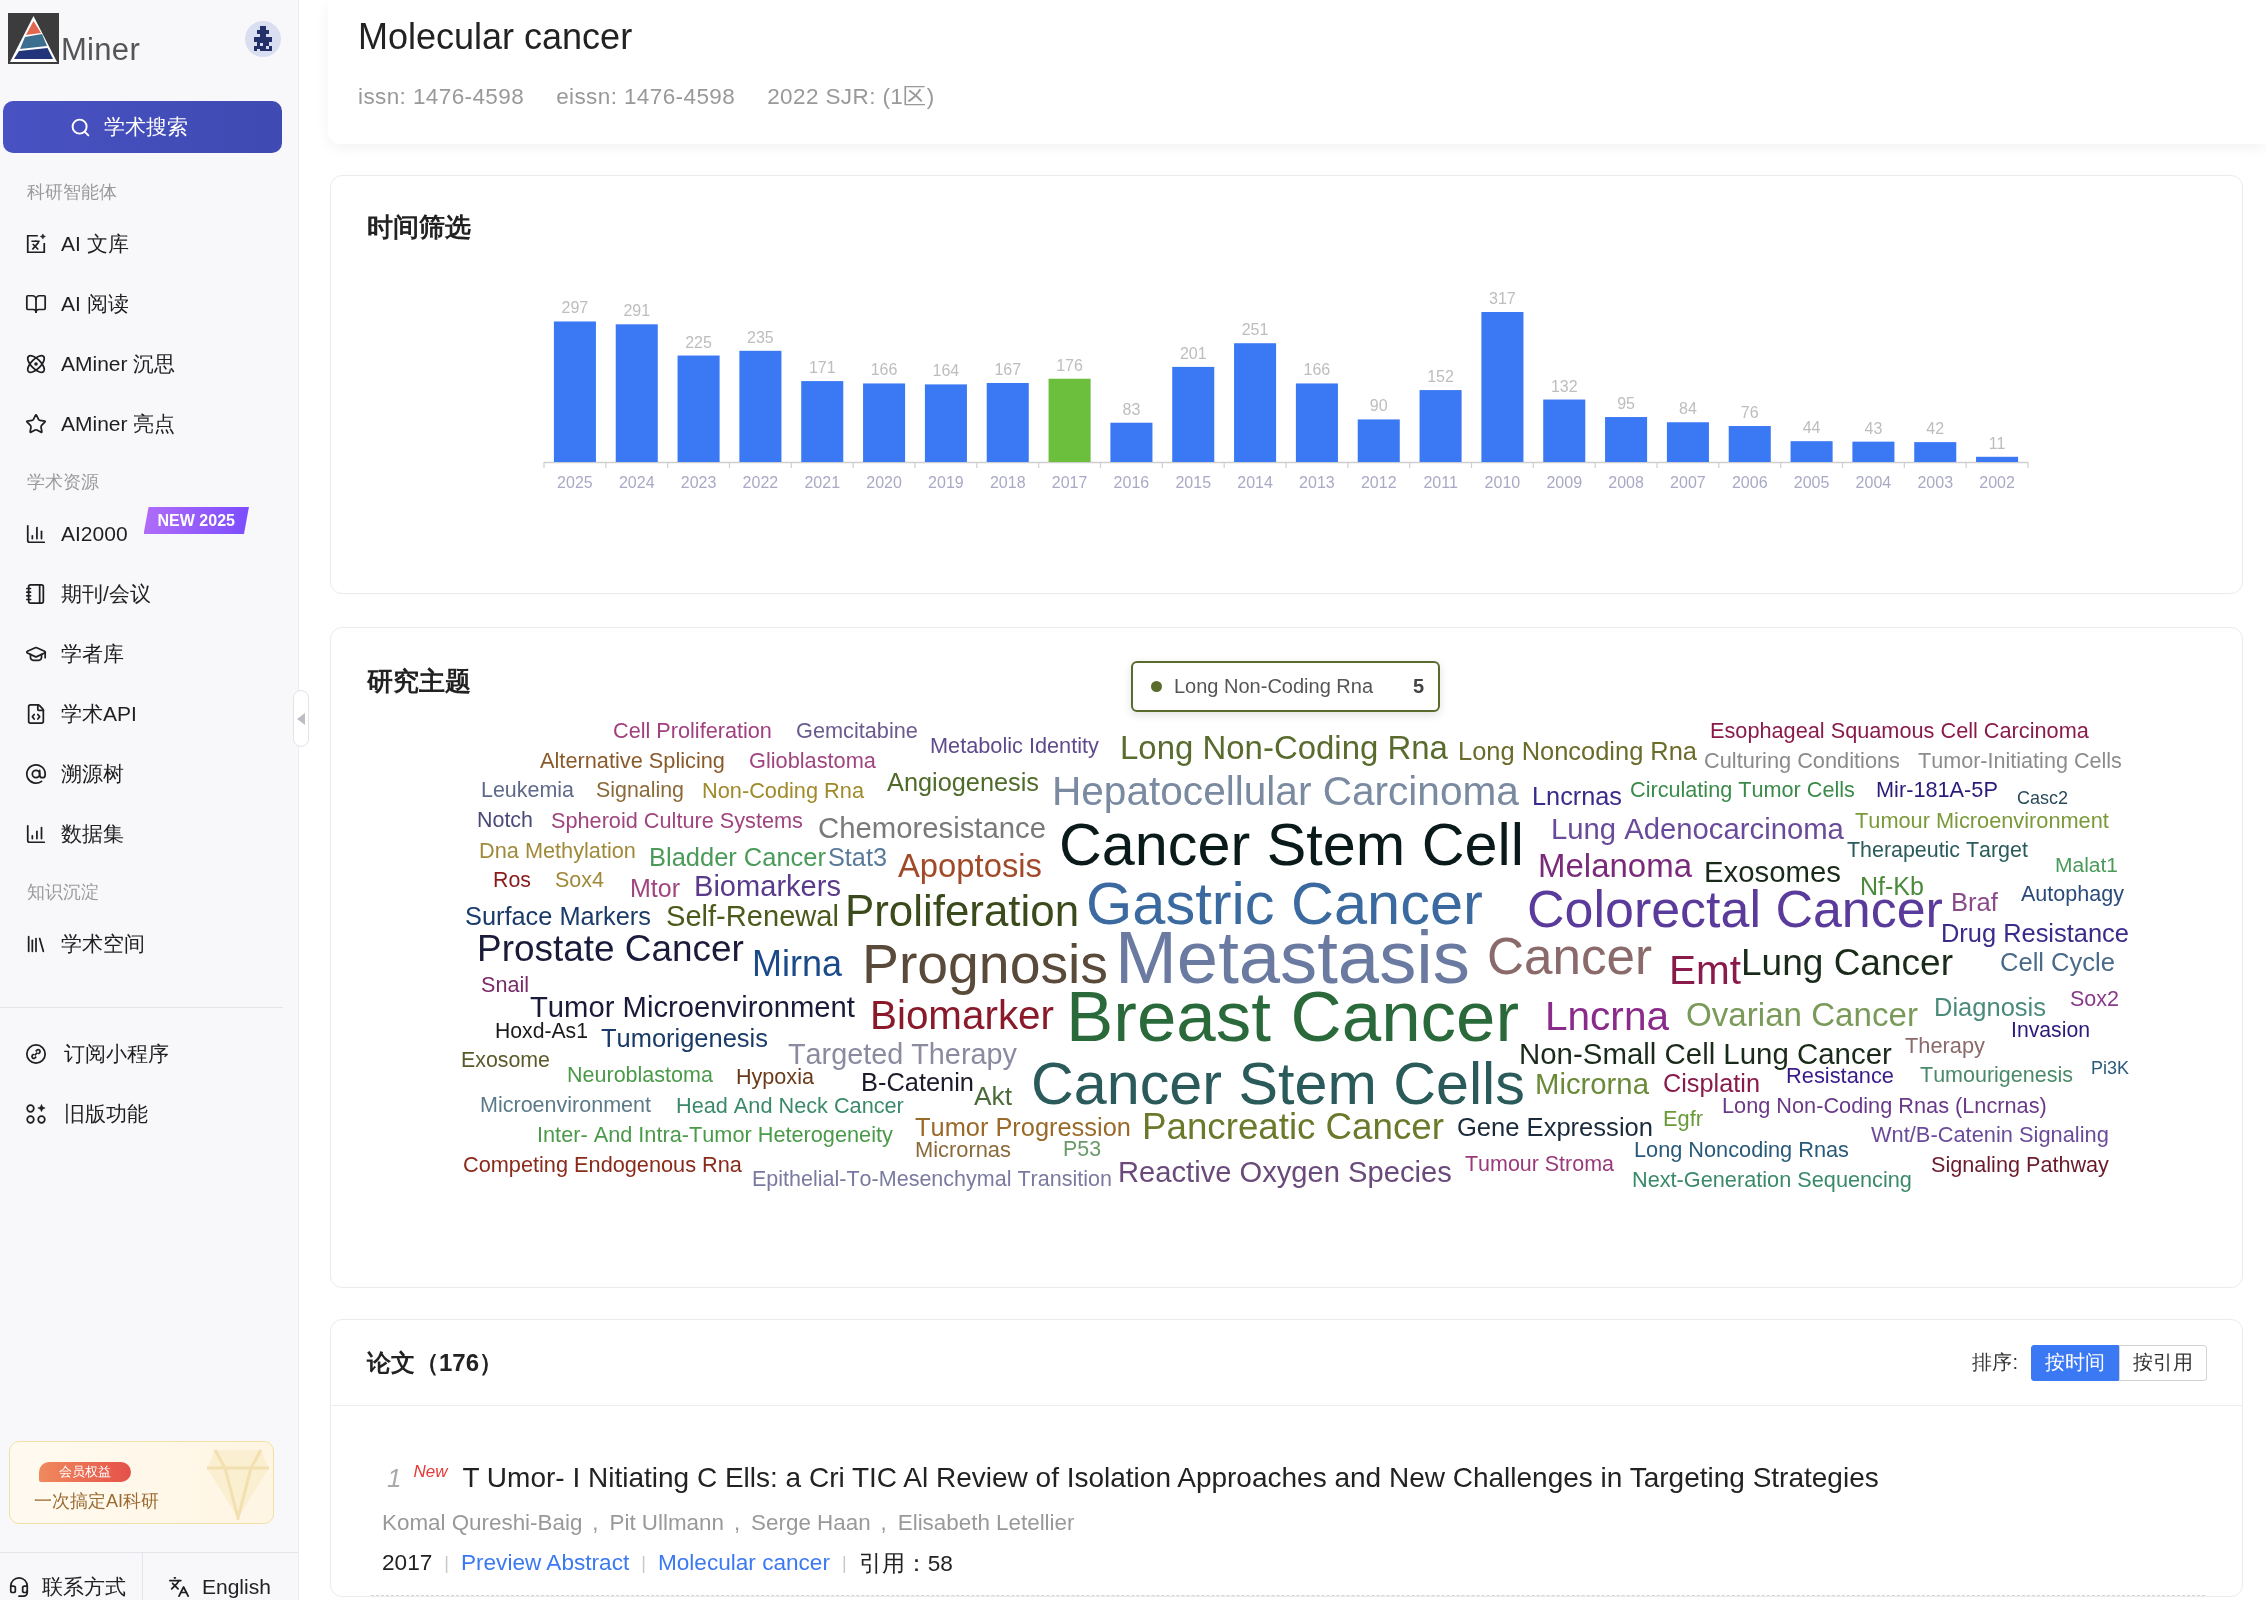 The image size is (2266, 1600). What do you see at coordinates (1990, 1136) in the screenshot?
I see `topic-word: Wnt/B-Catenin Signaling` at bounding box center [1990, 1136].